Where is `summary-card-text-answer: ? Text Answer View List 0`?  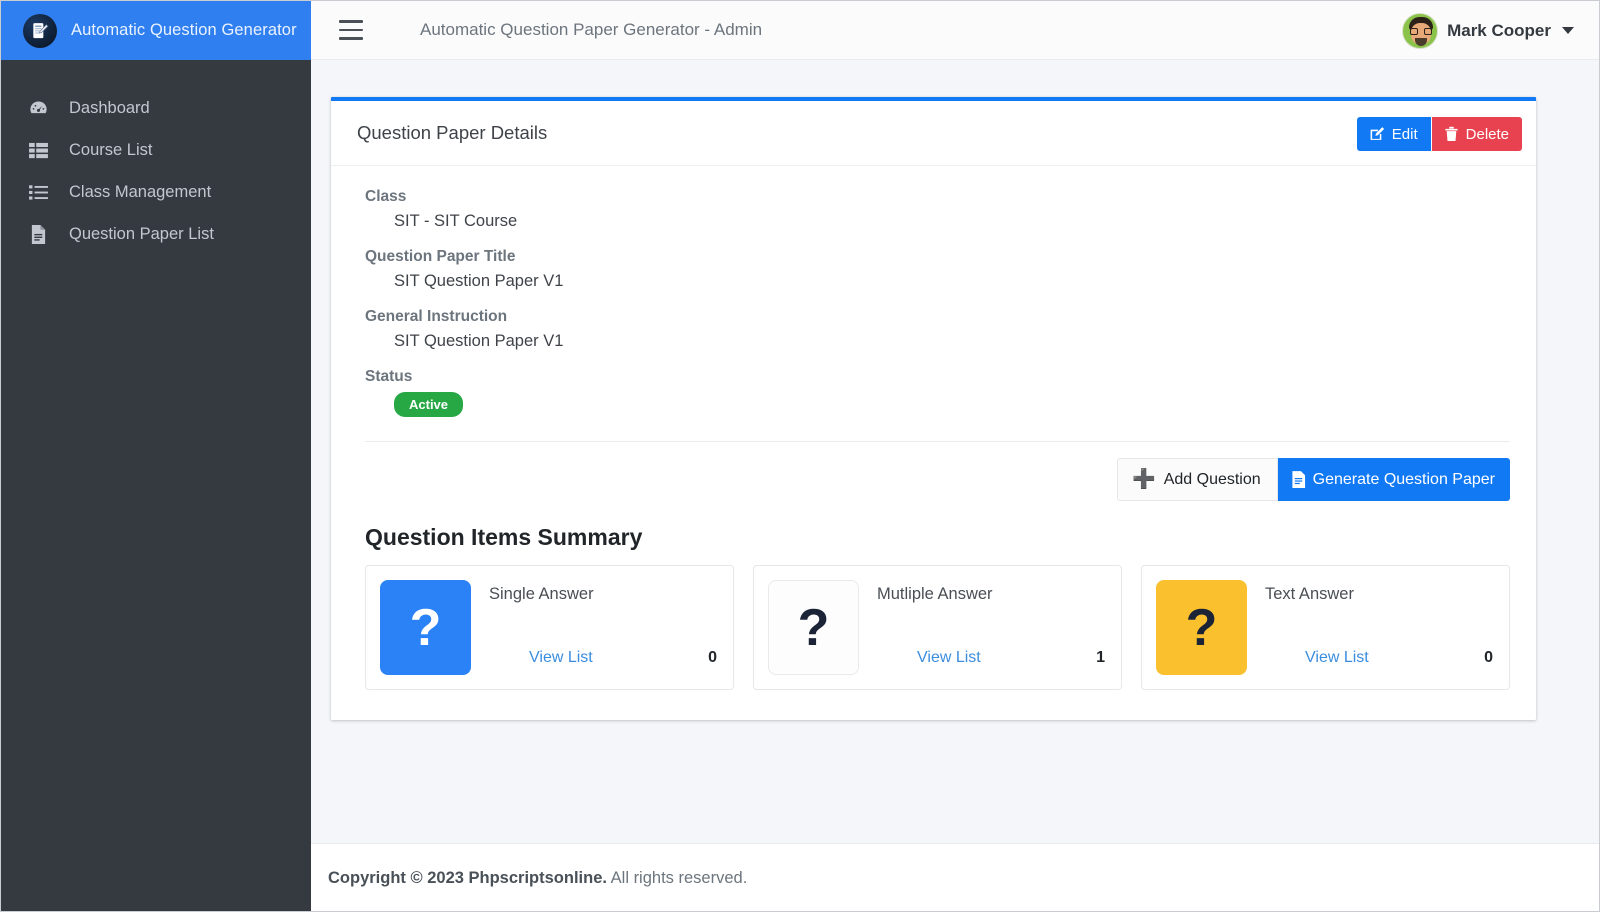 summary-card-text-answer: ? Text Answer View List 0 is located at coordinates (1325, 627).